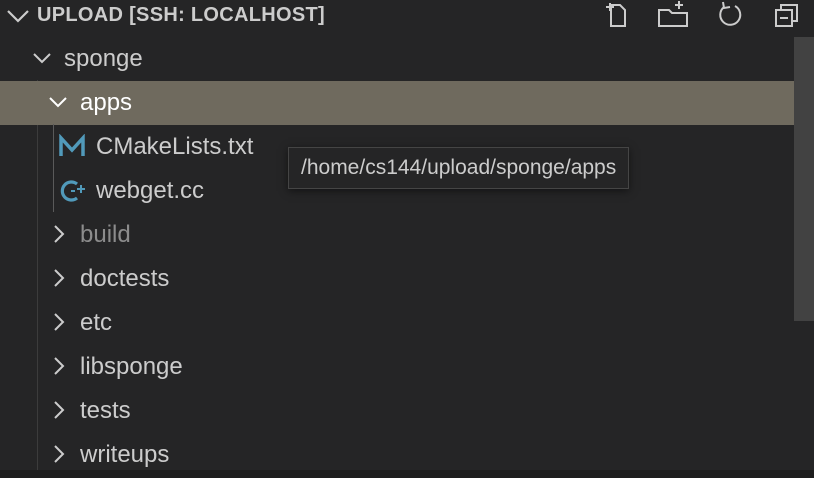  What do you see at coordinates (407, 474) in the screenshot?
I see `panel-bottom-edge` at bounding box center [407, 474].